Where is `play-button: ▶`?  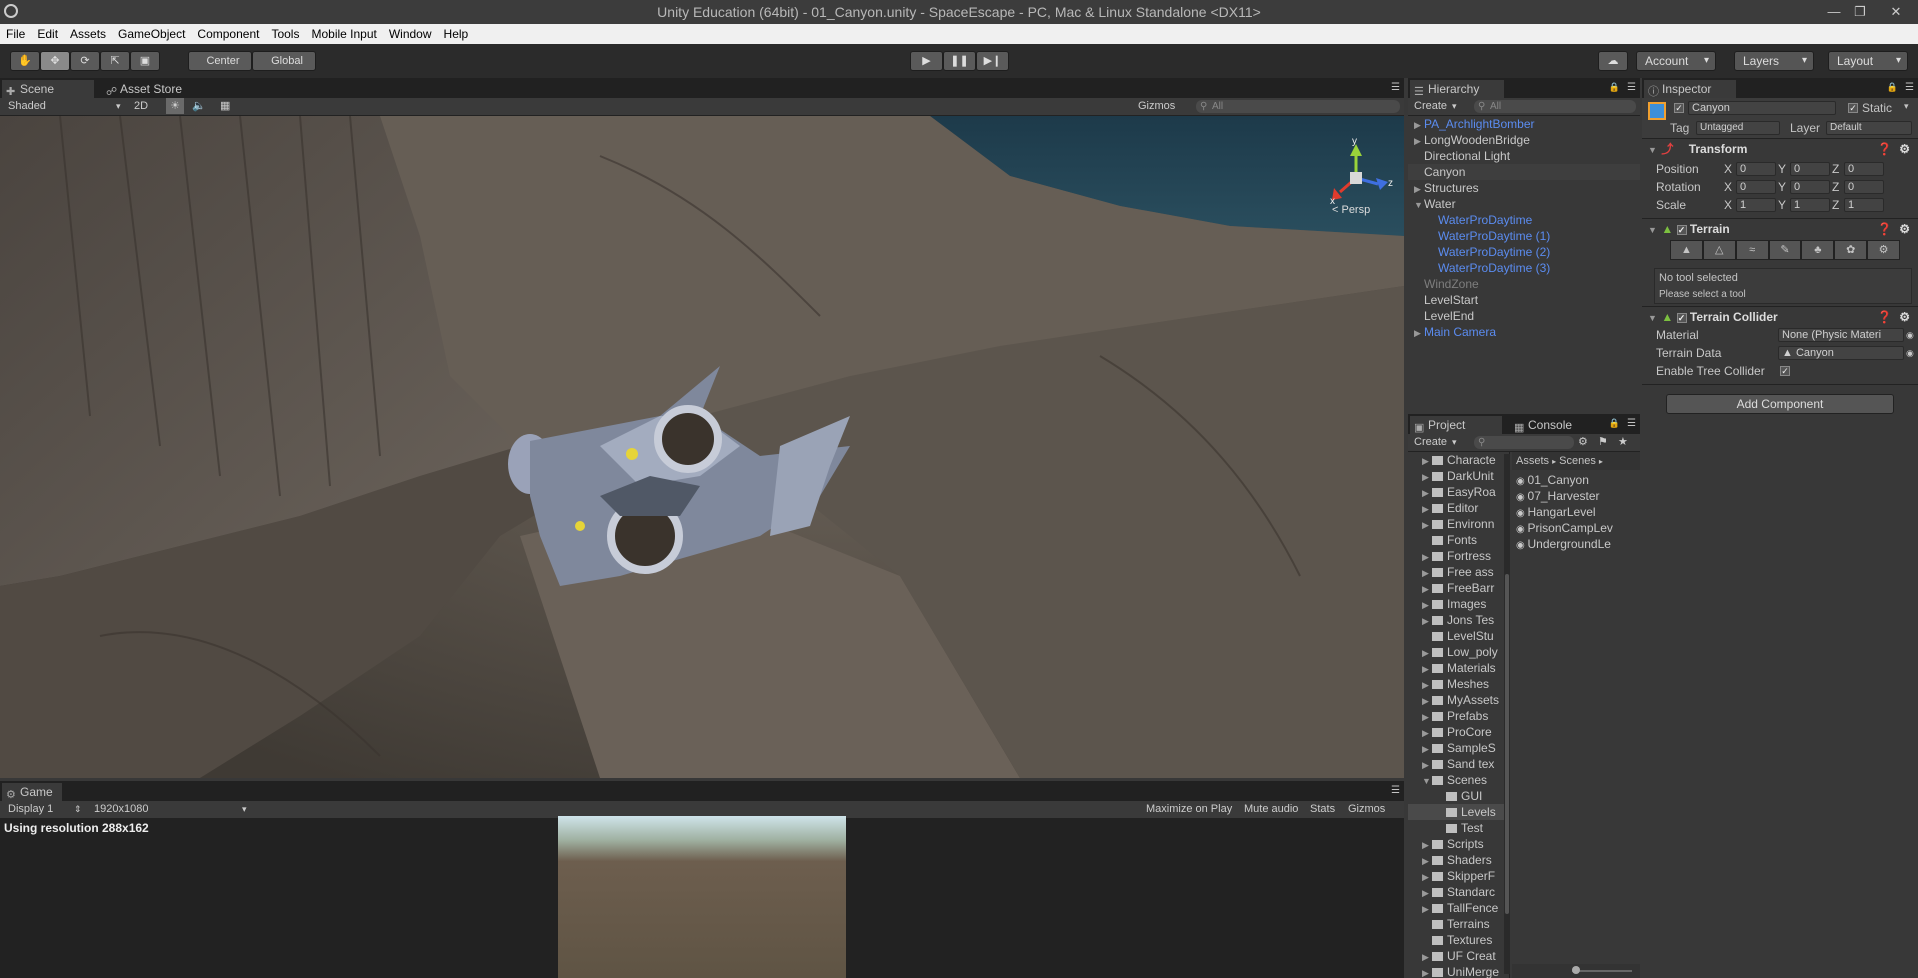 play-button: ▶ is located at coordinates (926, 61).